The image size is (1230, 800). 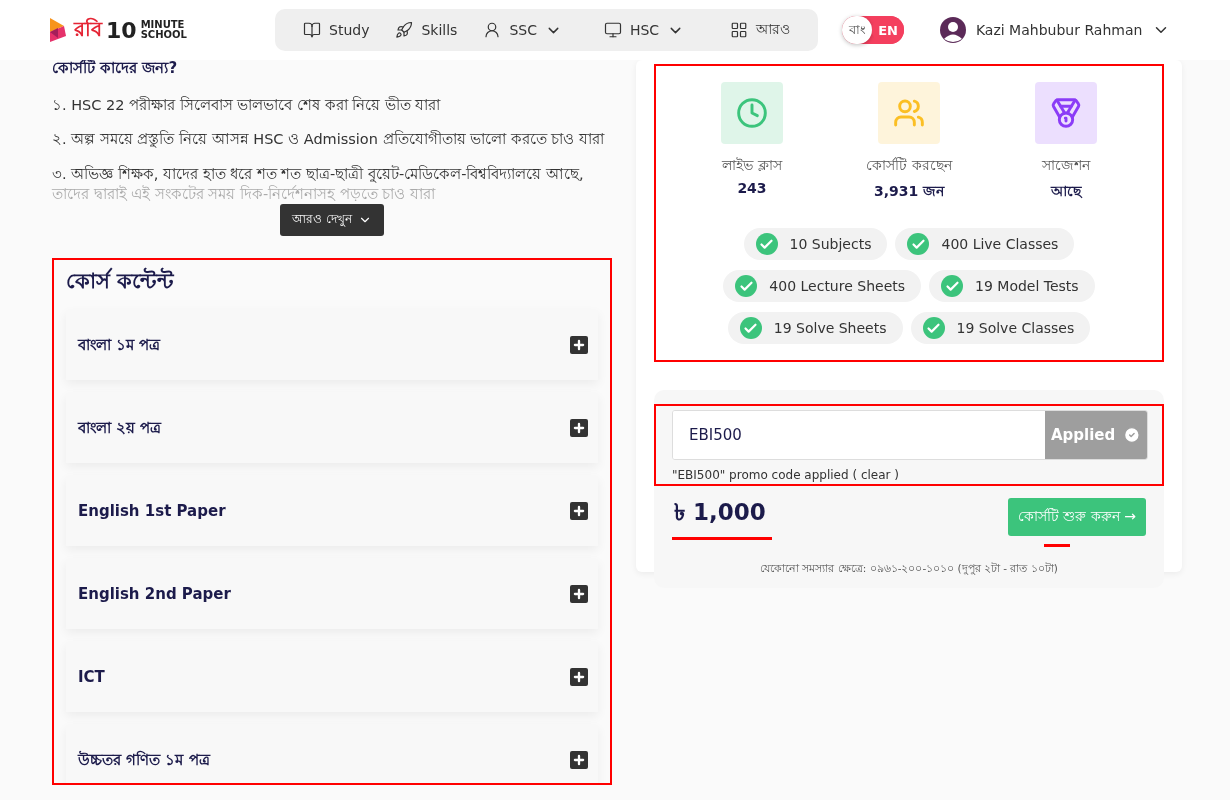 I want to click on person-icon, so click(x=492, y=30).